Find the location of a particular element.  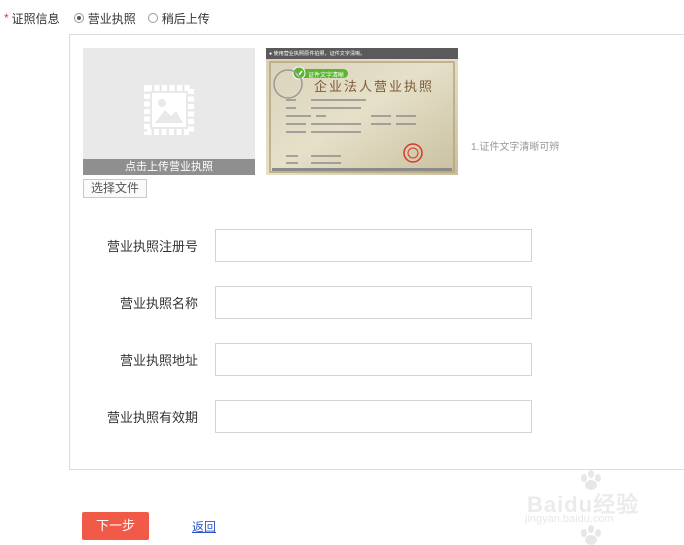

upload-license-area: 点击上传营业执照 is located at coordinates (169, 111).